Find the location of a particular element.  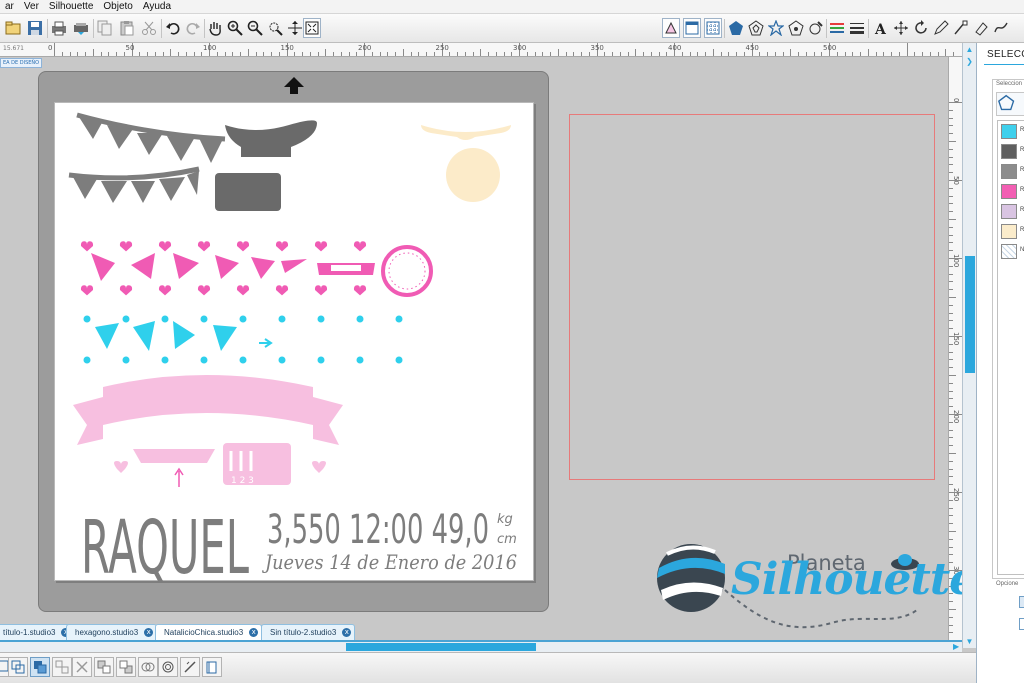

tab-label: Sin título-2.studio3 is located at coordinates (303, 632).